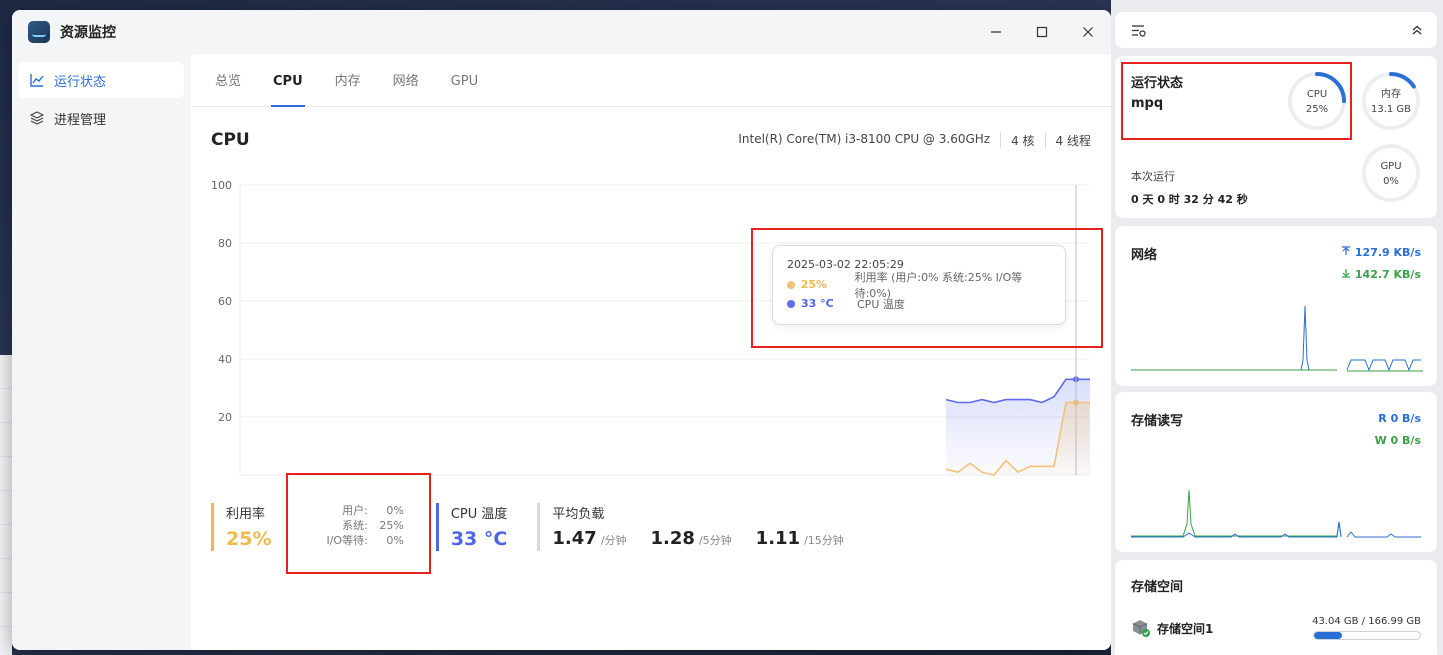 The height and width of the screenshot is (655, 1443). I want to click on util-value: 25%, so click(249, 539).